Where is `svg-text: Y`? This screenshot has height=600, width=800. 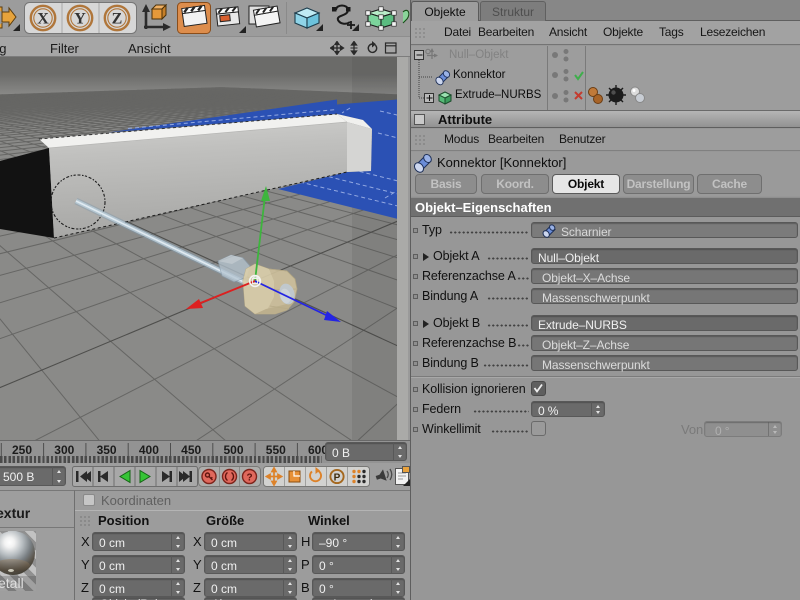
svg-text: Y is located at coordinates (80, 19).